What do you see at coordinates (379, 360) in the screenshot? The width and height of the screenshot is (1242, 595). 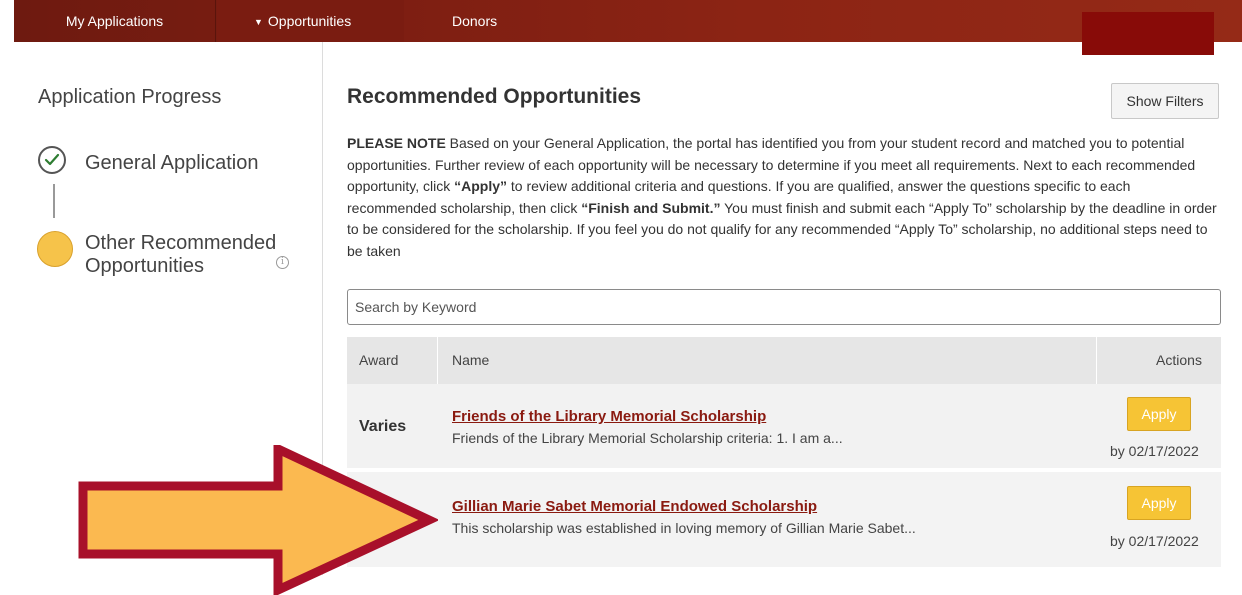 I see `column-award: Award` at bounding box center [379, 360].